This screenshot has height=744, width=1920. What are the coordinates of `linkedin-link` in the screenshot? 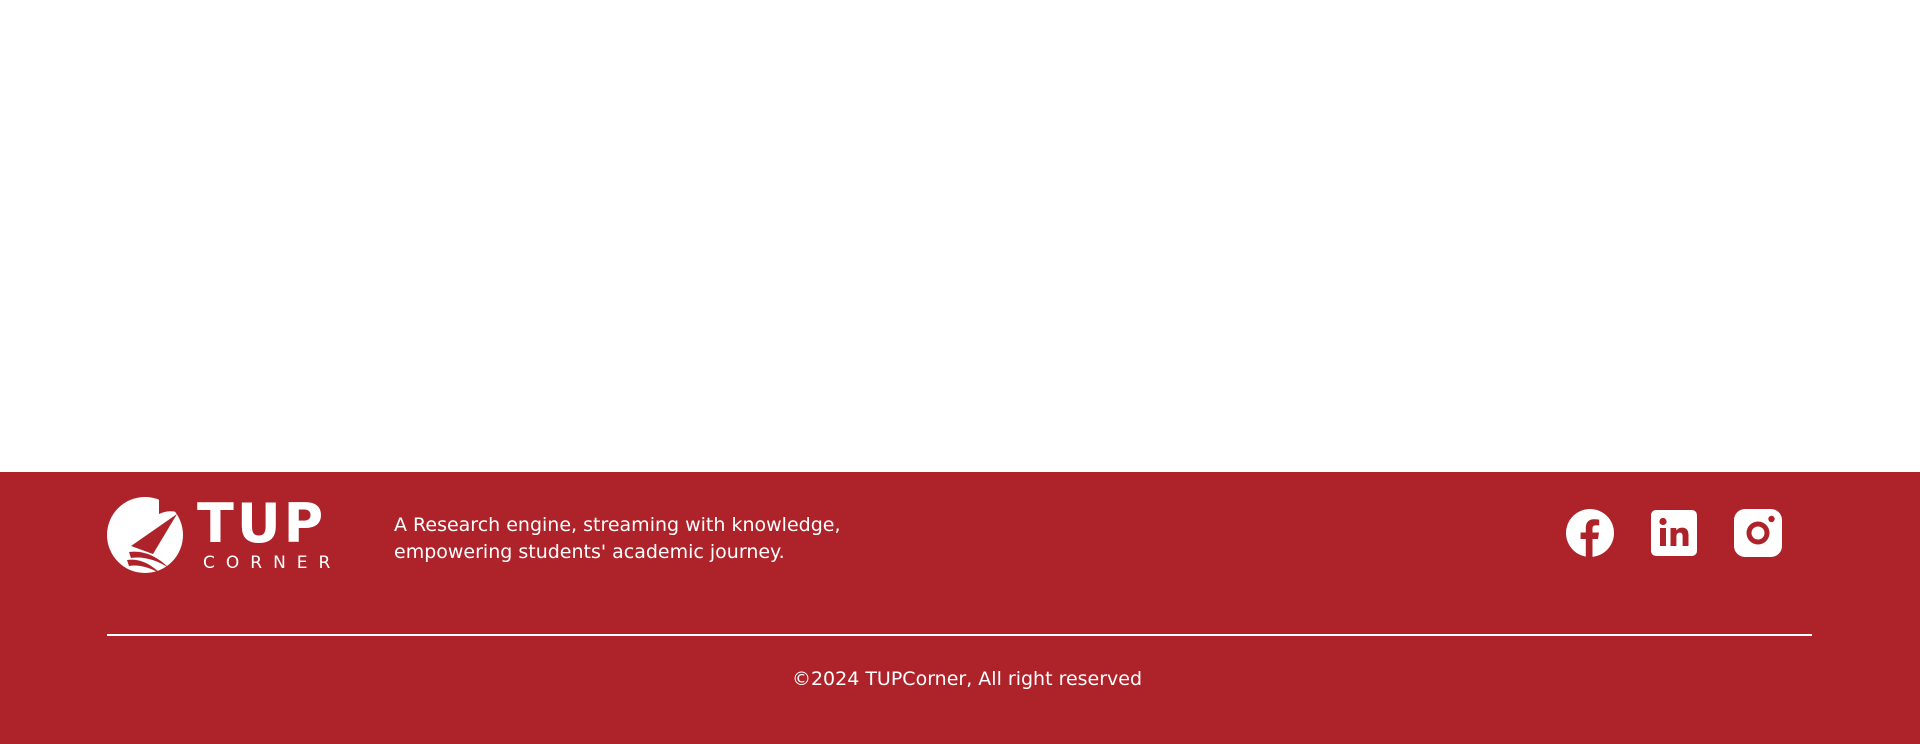 It's located at (1674, 533).